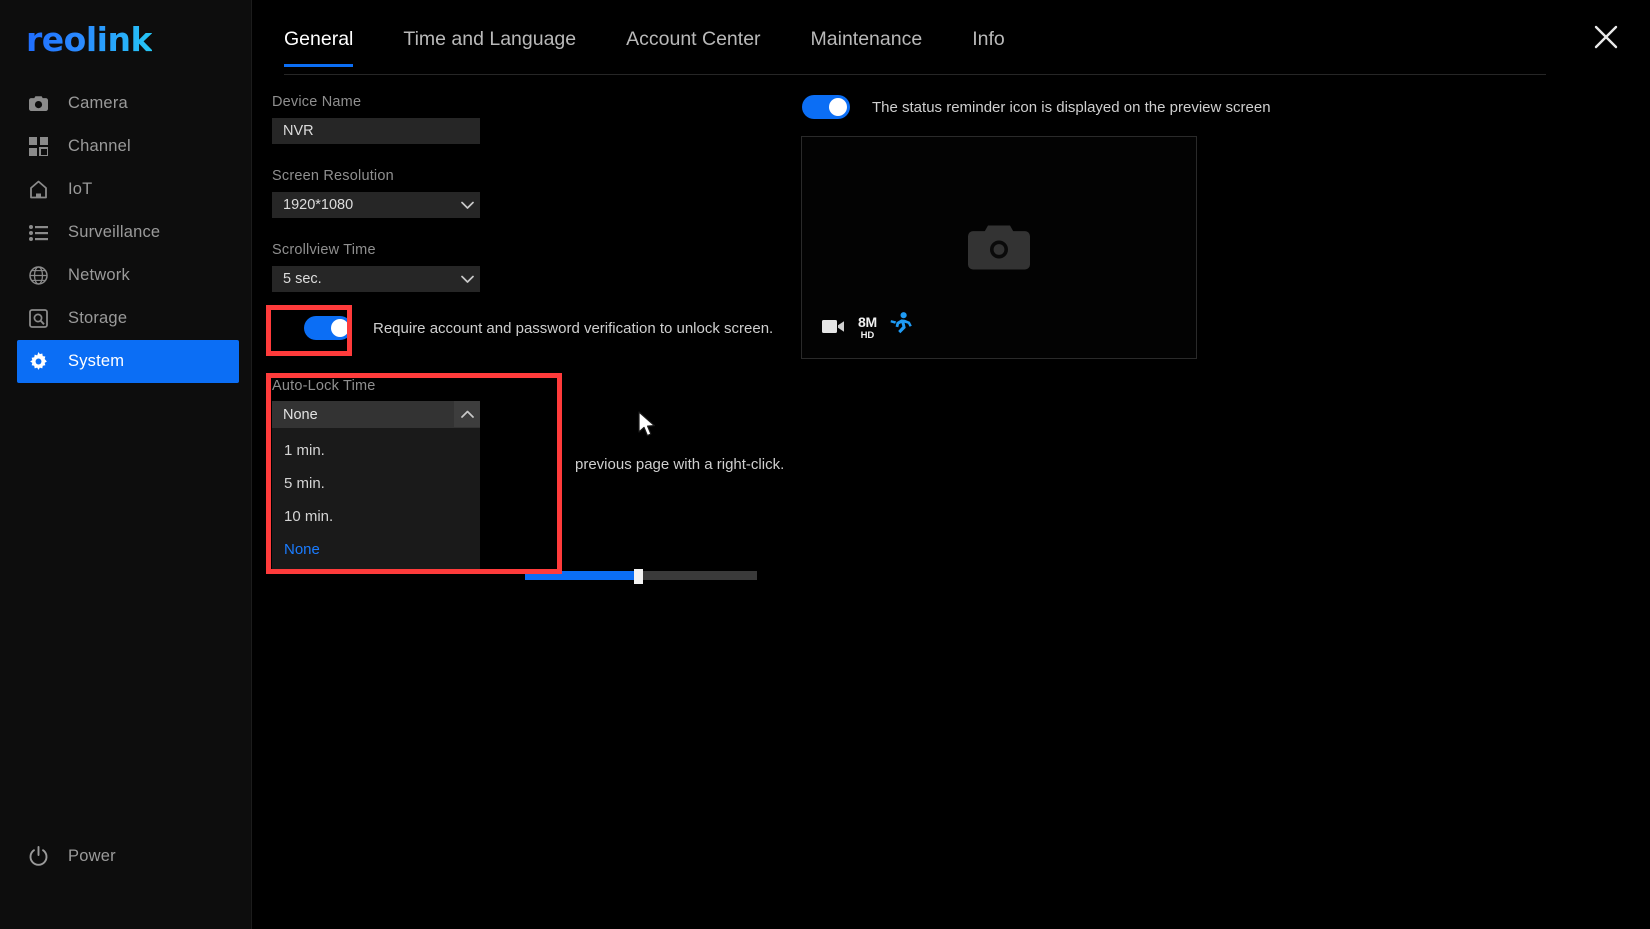 Image resolution: width=1650 pixels, height=929 pixels. Describe the element at coordinates (80, 189) in the screenshot. I see `sidebar-item-label: IoT` at that location.